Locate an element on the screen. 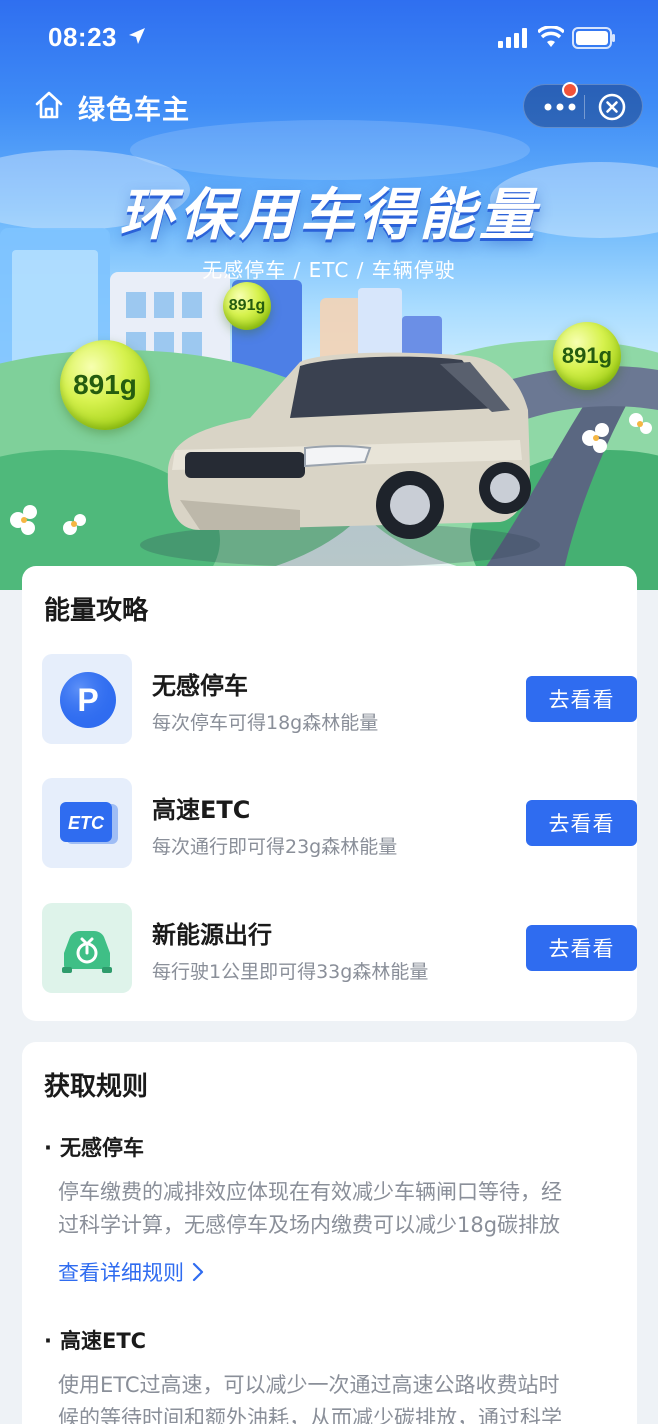 The width and height of the screenshot is (658, 1424). nav-title: 绿色车主 is located at coordinates (134, 110).